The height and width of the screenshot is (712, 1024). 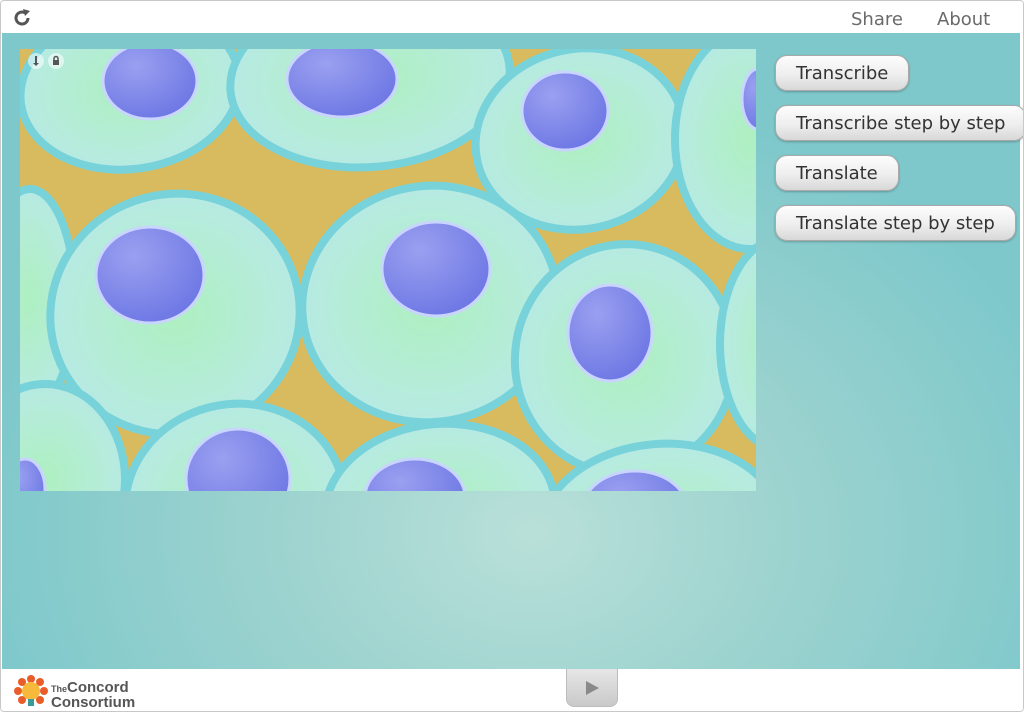 I want to click on concord-logo: TheConcord Consortium, so click(x=83, y=692).